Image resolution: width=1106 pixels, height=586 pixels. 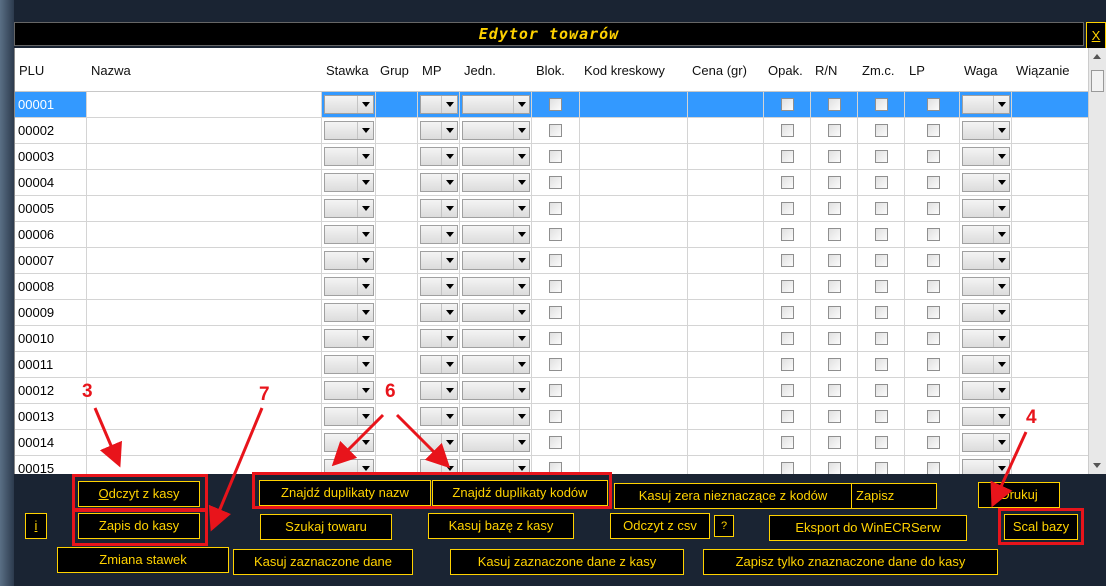 I want to click on table-row: 00010, so click(x=551, y=339).